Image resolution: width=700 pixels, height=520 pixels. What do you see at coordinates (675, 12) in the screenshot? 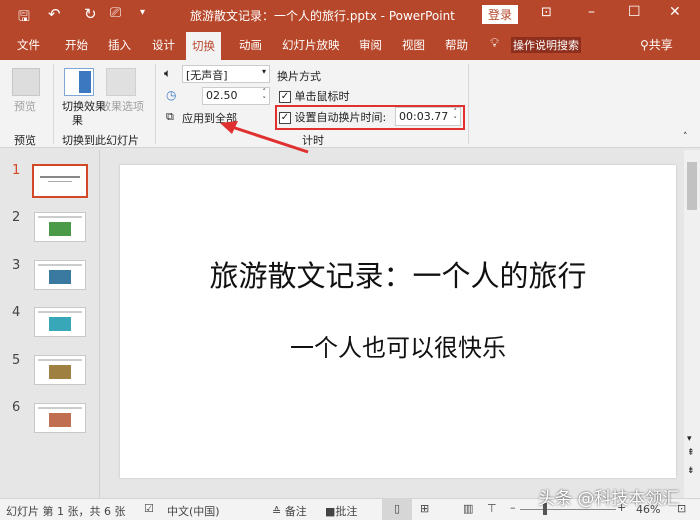
I see `close-icon: ✕` at bounding box center [675, 12].